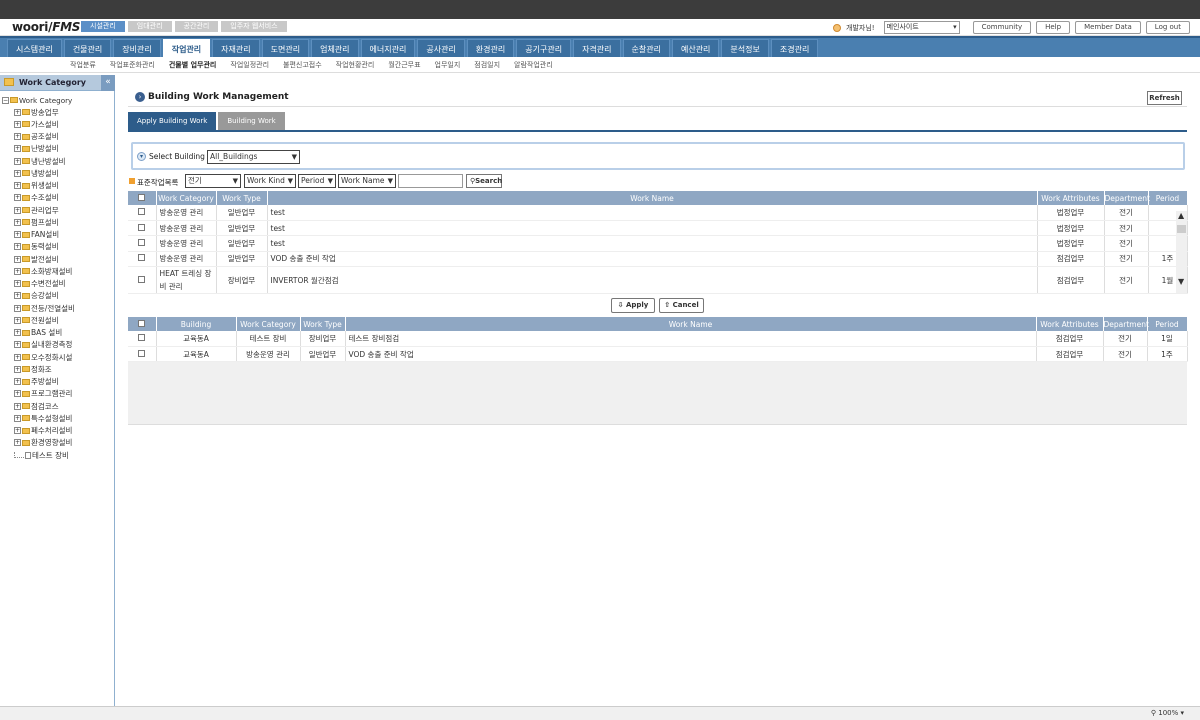 Image resolution: width=1200 pixels, height=720 pixels. What do you see at coordinates (87, 48) in the screenshot?
I see `main-nav-item: 건물관리` at bounding box center [87, 48].